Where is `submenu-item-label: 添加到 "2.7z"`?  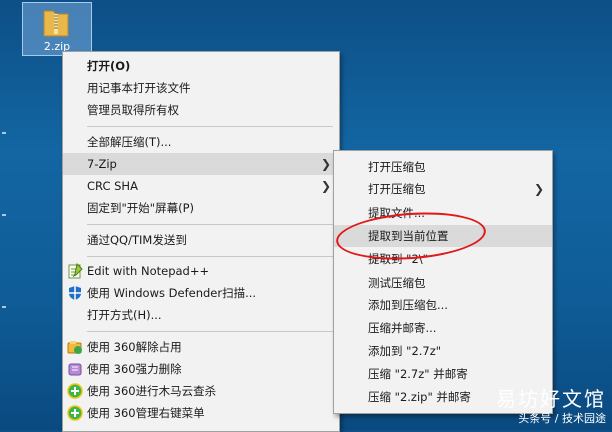
submenu-item-label: 添加到 "2.7z" is located at coordinates (405, 351).